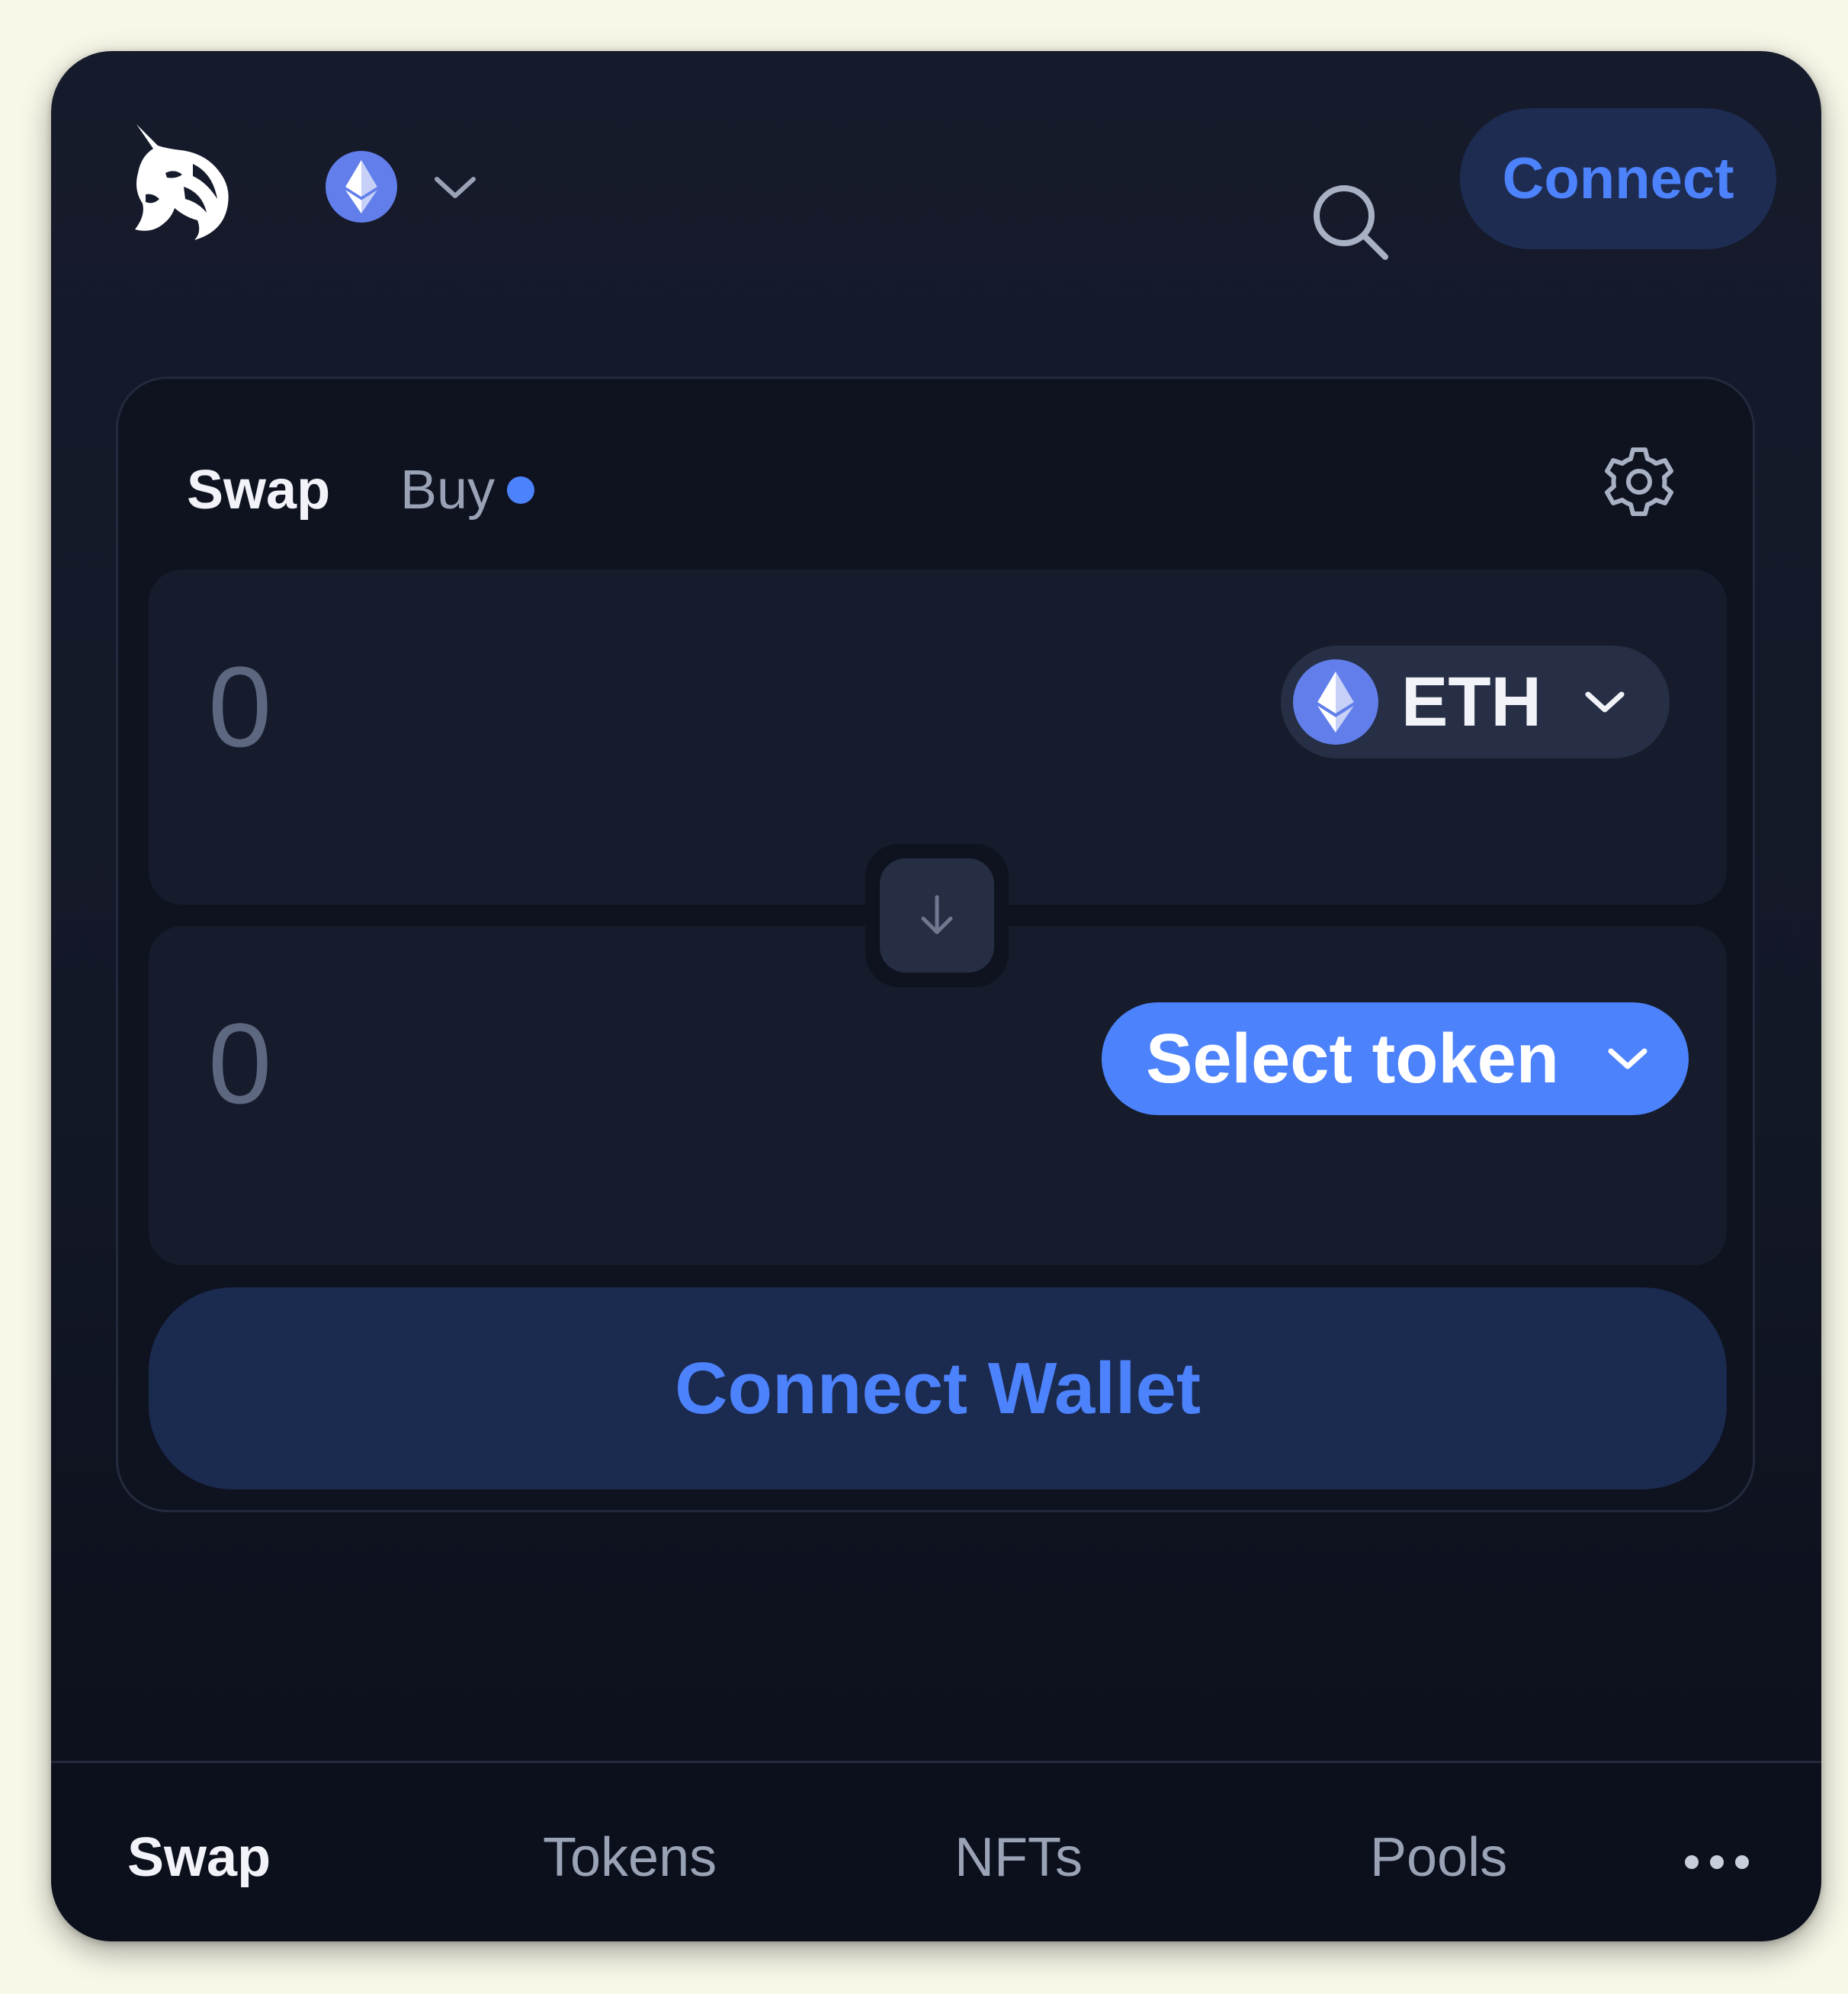 The image size is (1848, 1994). Describe the element at coordinates (521, 490) in the screenshot. I see `new-indicator-dot` at that location.